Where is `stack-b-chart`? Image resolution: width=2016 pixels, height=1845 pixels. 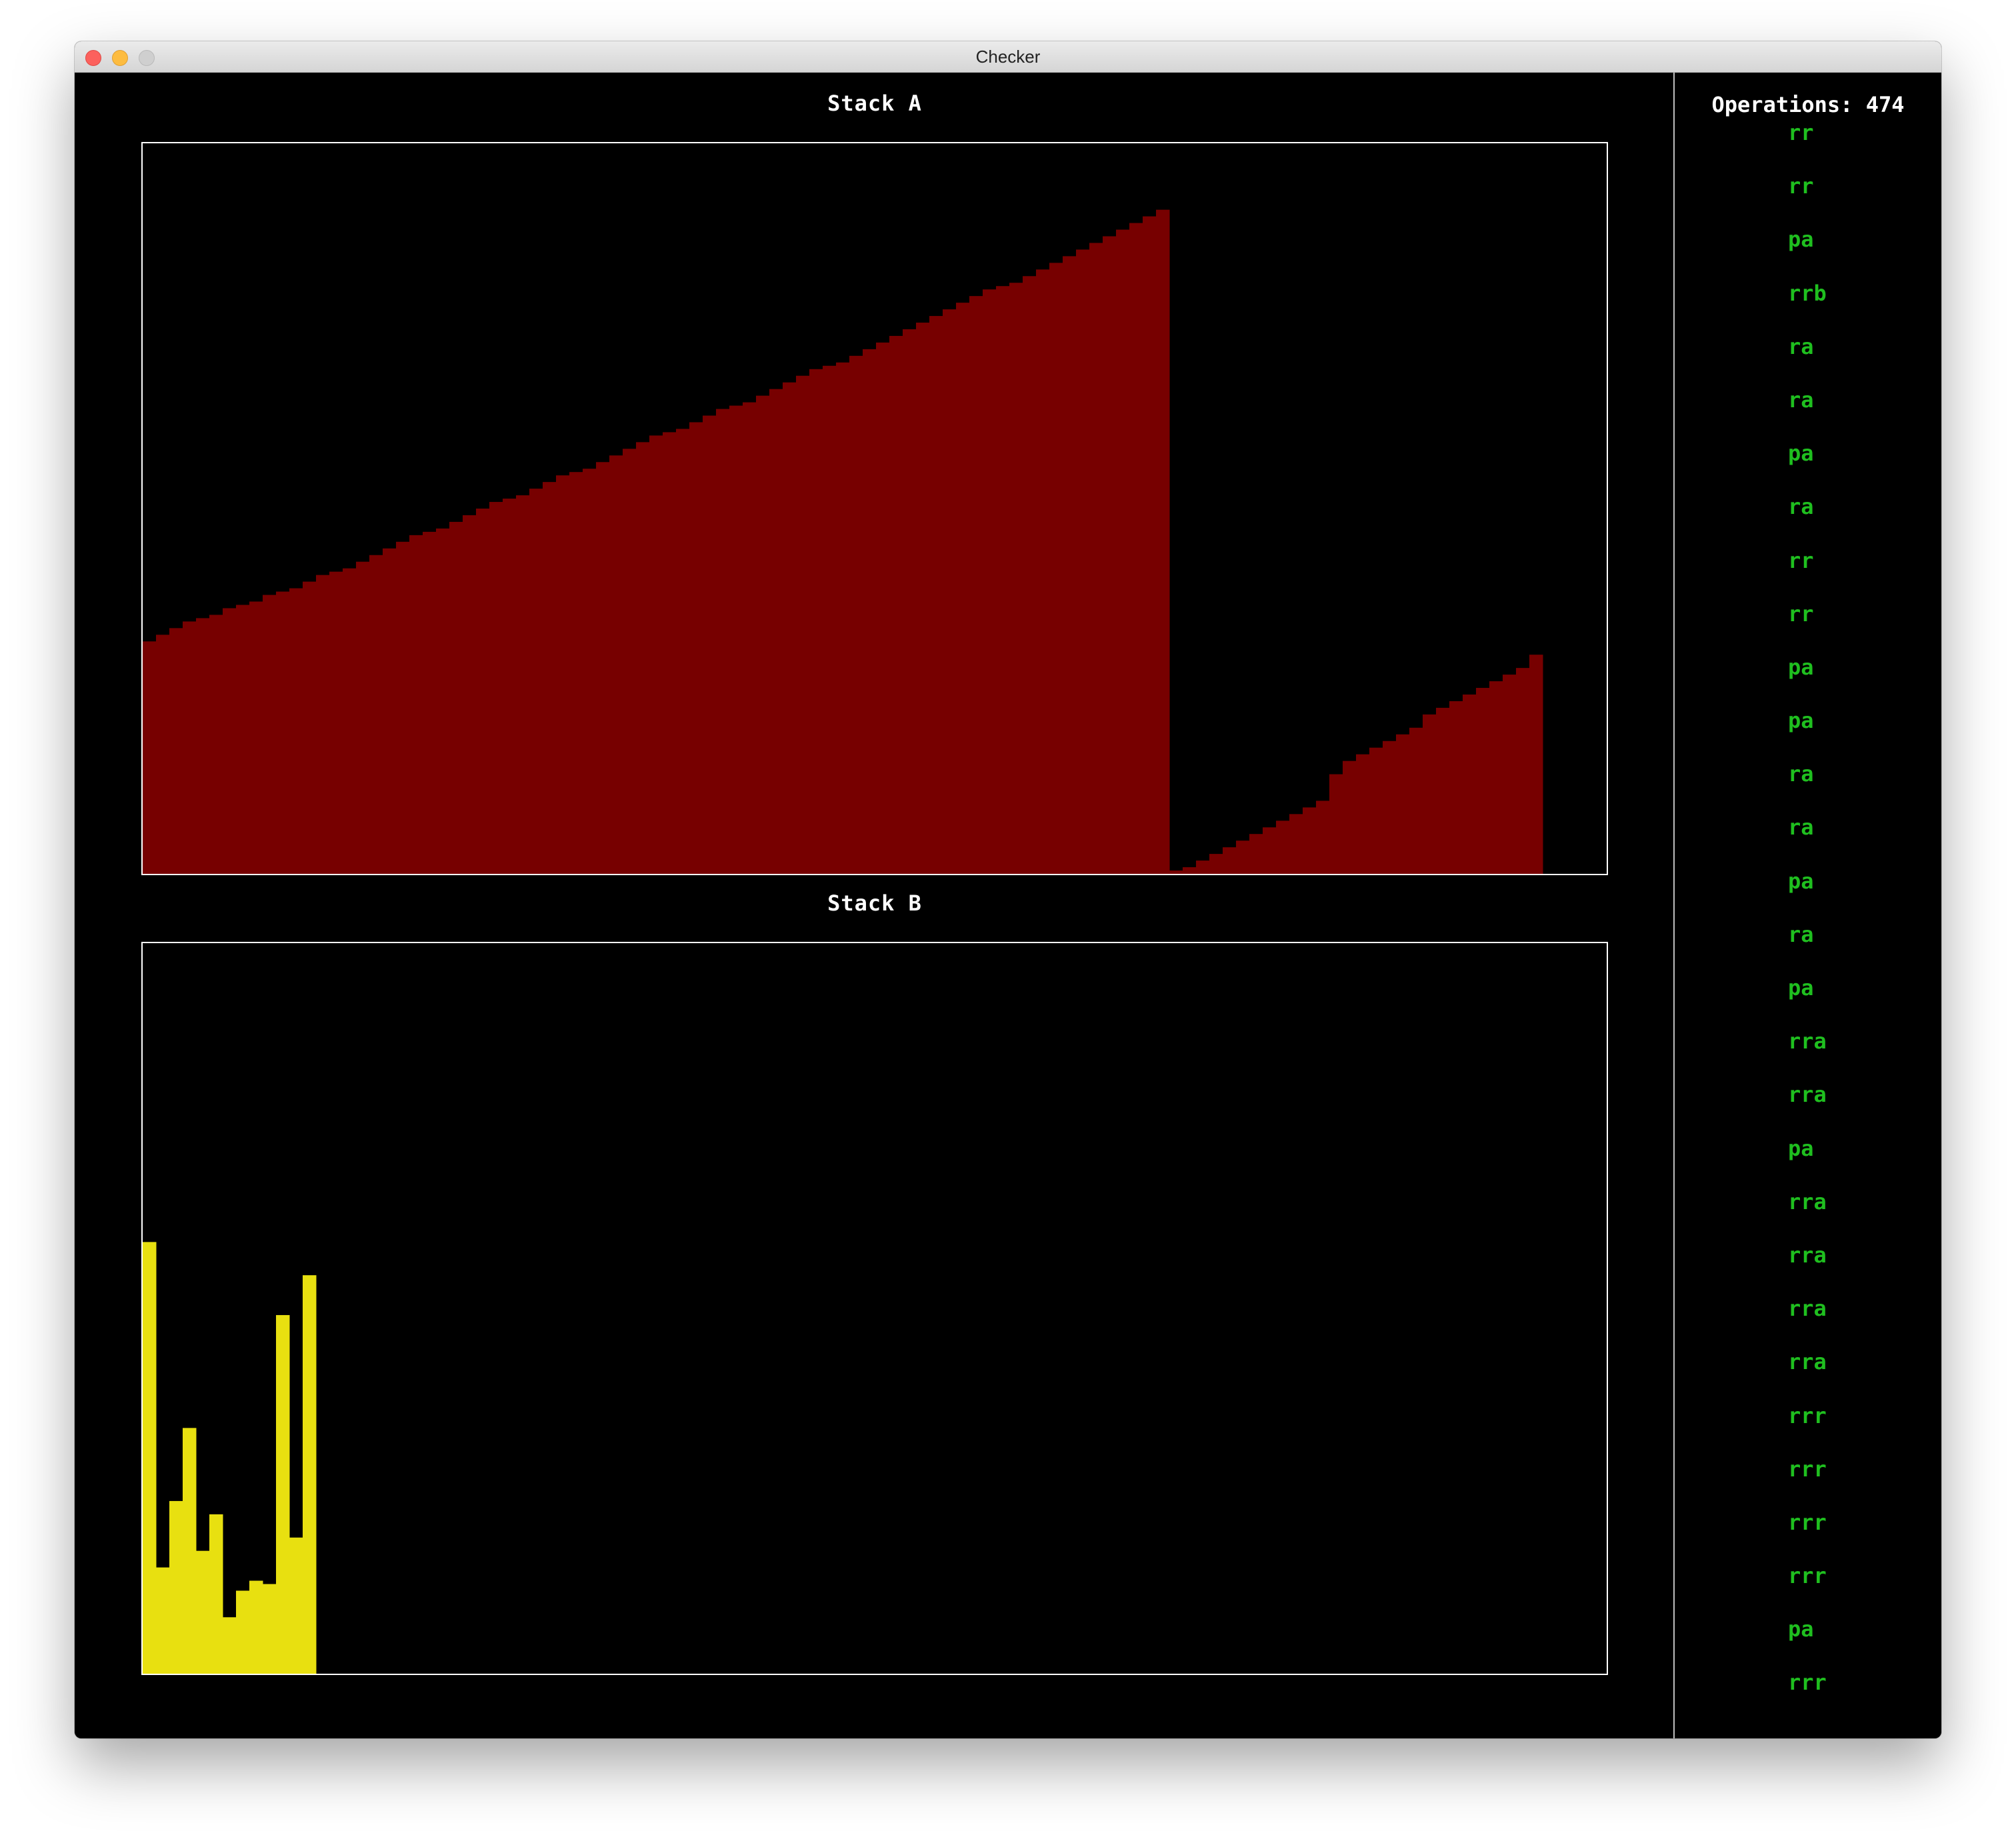
stack-b-chart is located at coordinates (230, 1458).